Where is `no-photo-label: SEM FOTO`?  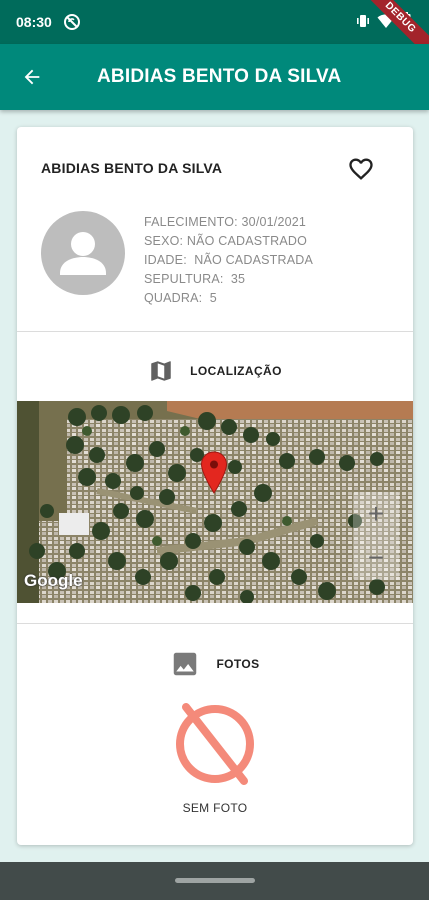 no-photo-label: SEM FOTO is located at coordinates (215, 808).